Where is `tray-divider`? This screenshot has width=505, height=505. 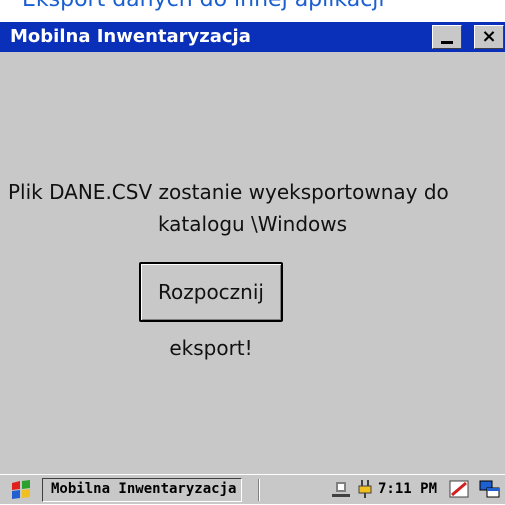
tray-divider is located at coordinates (259, 490).